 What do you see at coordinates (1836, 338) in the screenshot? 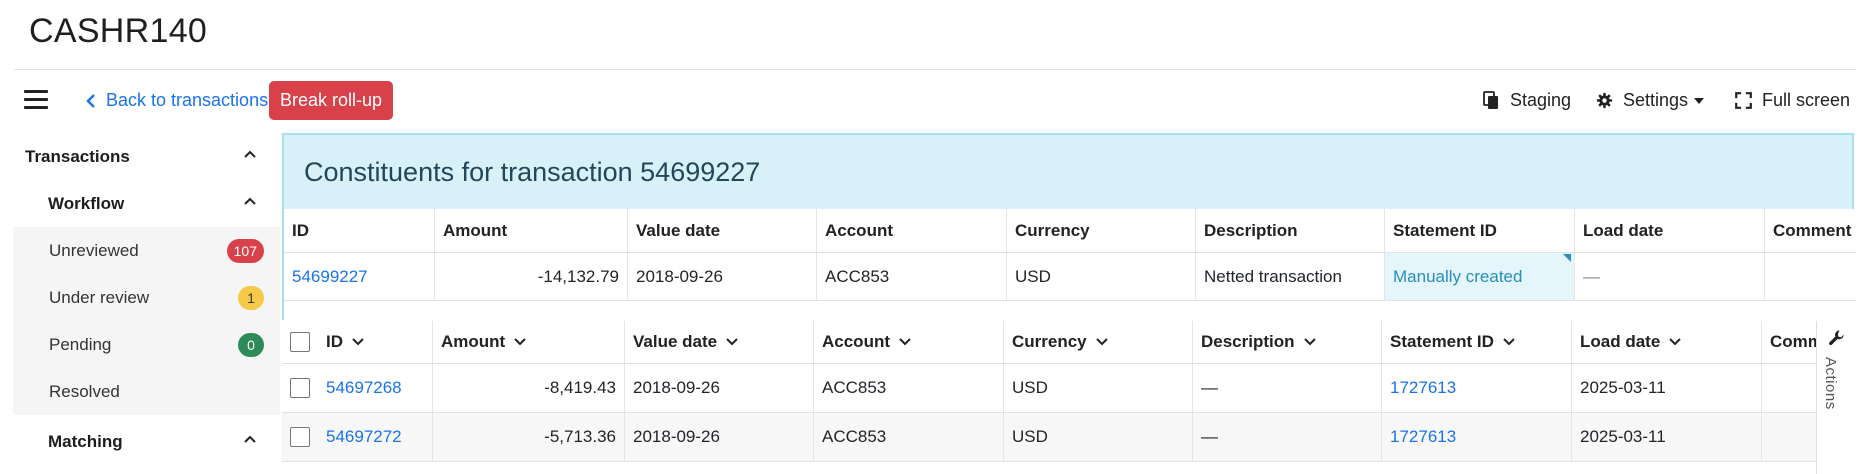
I see `wrench-icon` at bounding box center [1836, 338].